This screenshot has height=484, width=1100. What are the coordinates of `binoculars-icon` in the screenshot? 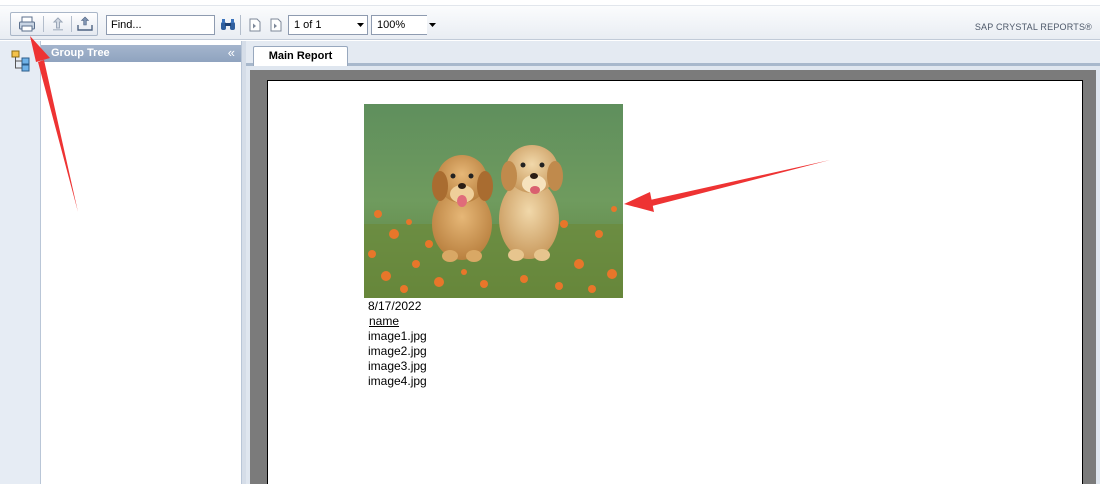 It's located at (228, 24).